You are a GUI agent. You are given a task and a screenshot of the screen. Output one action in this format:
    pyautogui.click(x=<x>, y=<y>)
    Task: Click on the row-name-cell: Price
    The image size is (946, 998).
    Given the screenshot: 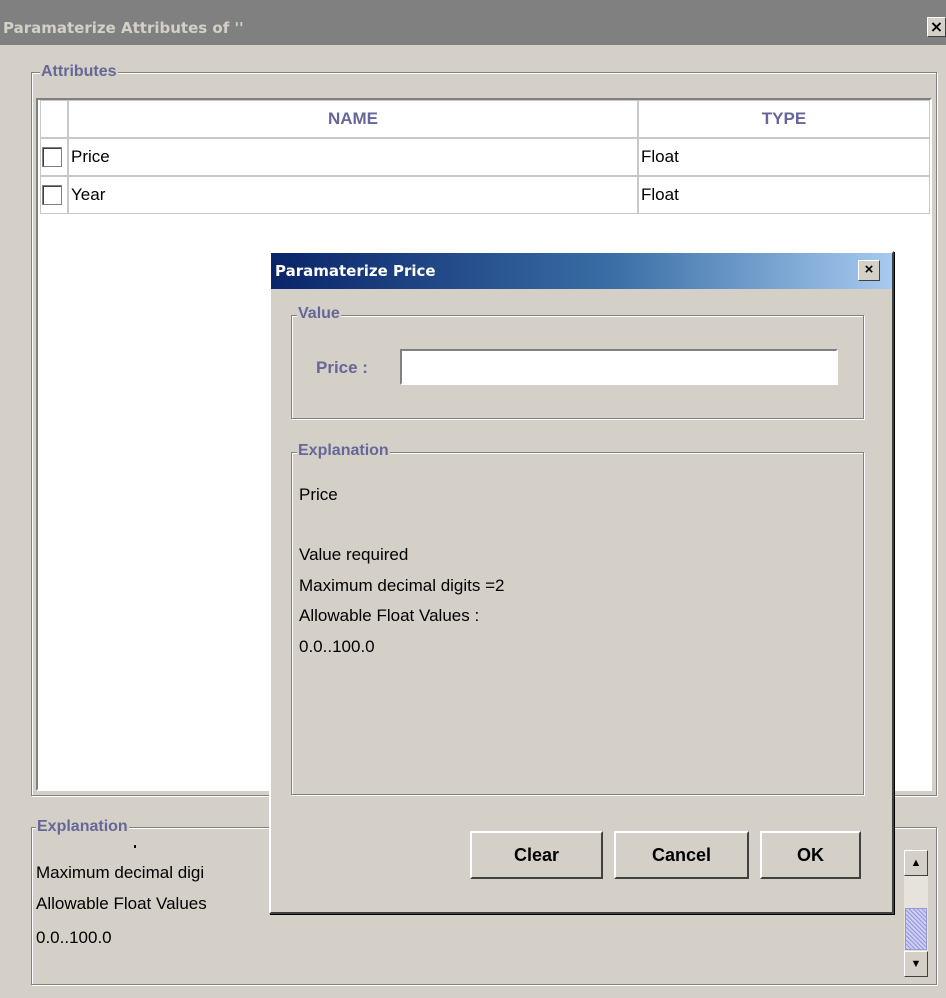 What is the action you would take?
    pyautogui.click(x=353, y=157)
    